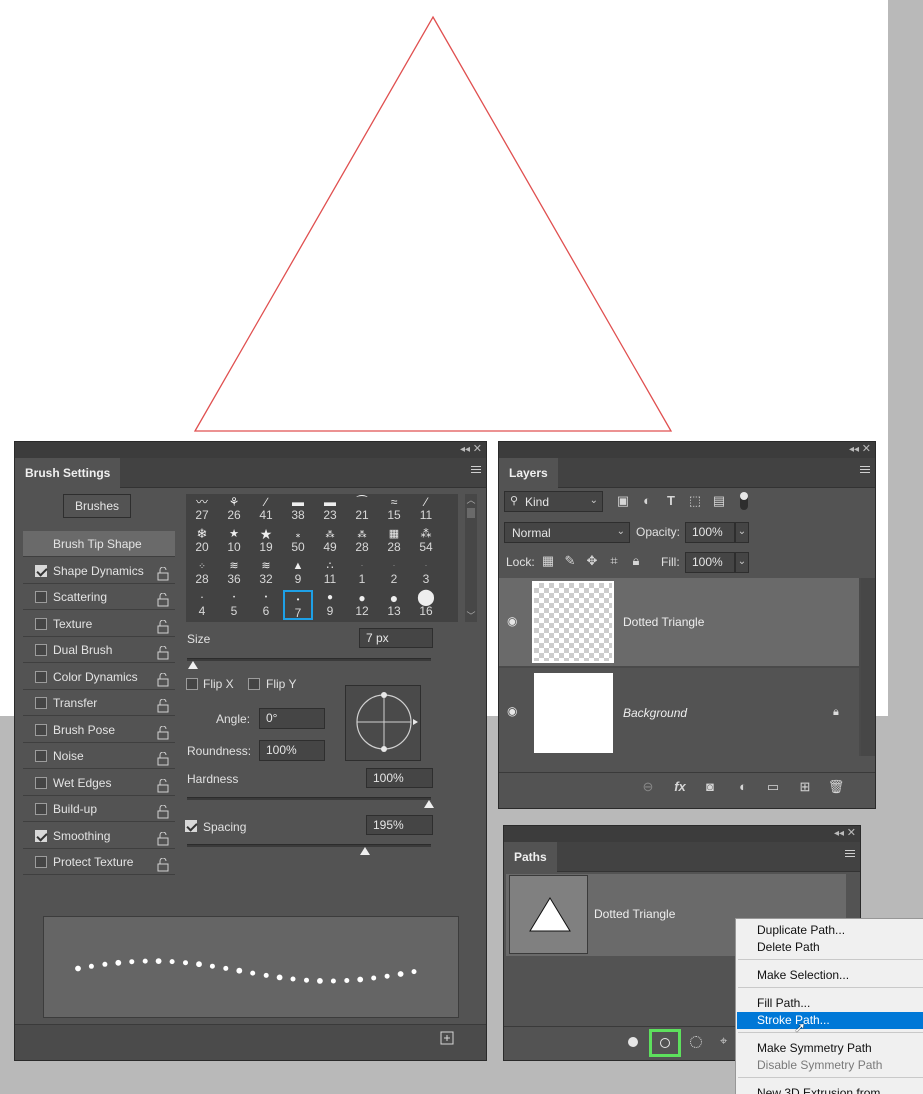 The image size is (923, 1094). I want to click on filter-smart-object-icon: ▤, so click(719, 501).